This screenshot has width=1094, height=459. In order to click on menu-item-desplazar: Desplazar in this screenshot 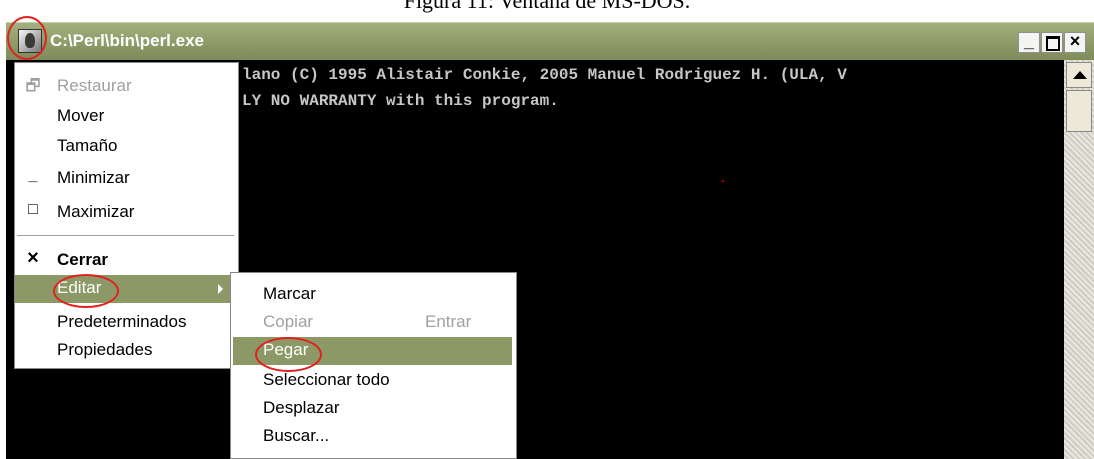, I will do `click(373, 409)`.